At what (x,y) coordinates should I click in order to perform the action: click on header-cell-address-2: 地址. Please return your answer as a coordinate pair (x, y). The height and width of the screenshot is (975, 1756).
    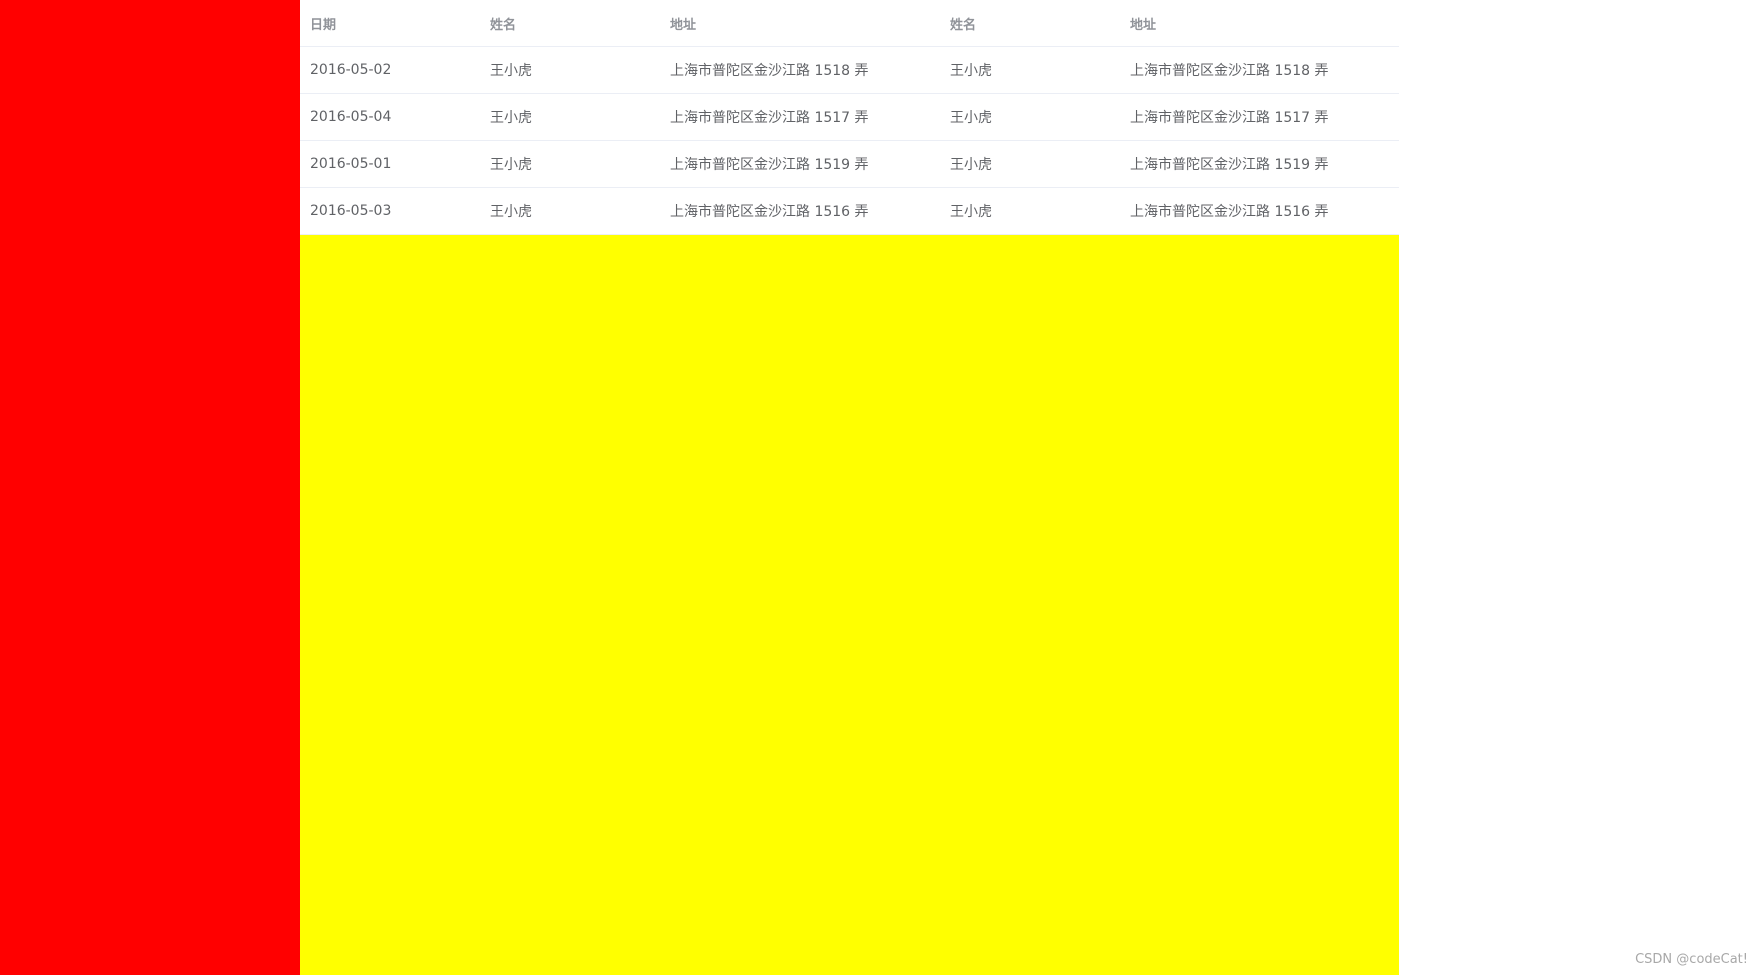
    Looking at the image, I should click on (1143, 25).